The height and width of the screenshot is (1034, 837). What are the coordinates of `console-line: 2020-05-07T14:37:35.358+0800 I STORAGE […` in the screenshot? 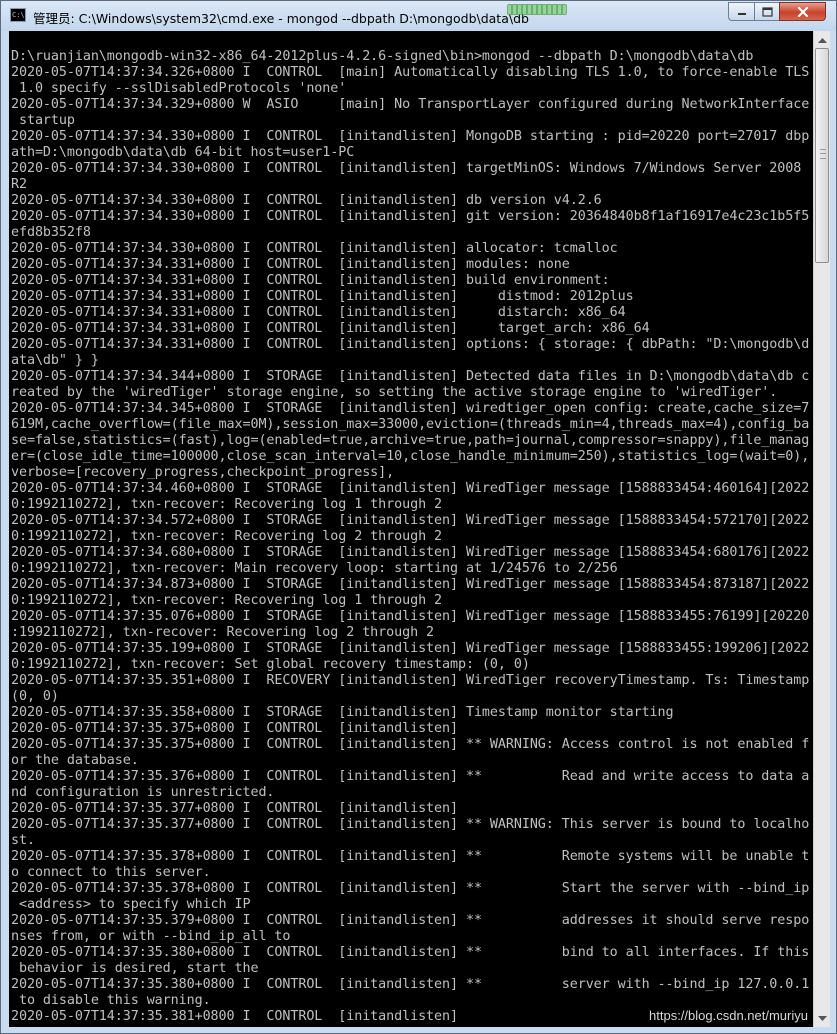 It's located at (342, 712).